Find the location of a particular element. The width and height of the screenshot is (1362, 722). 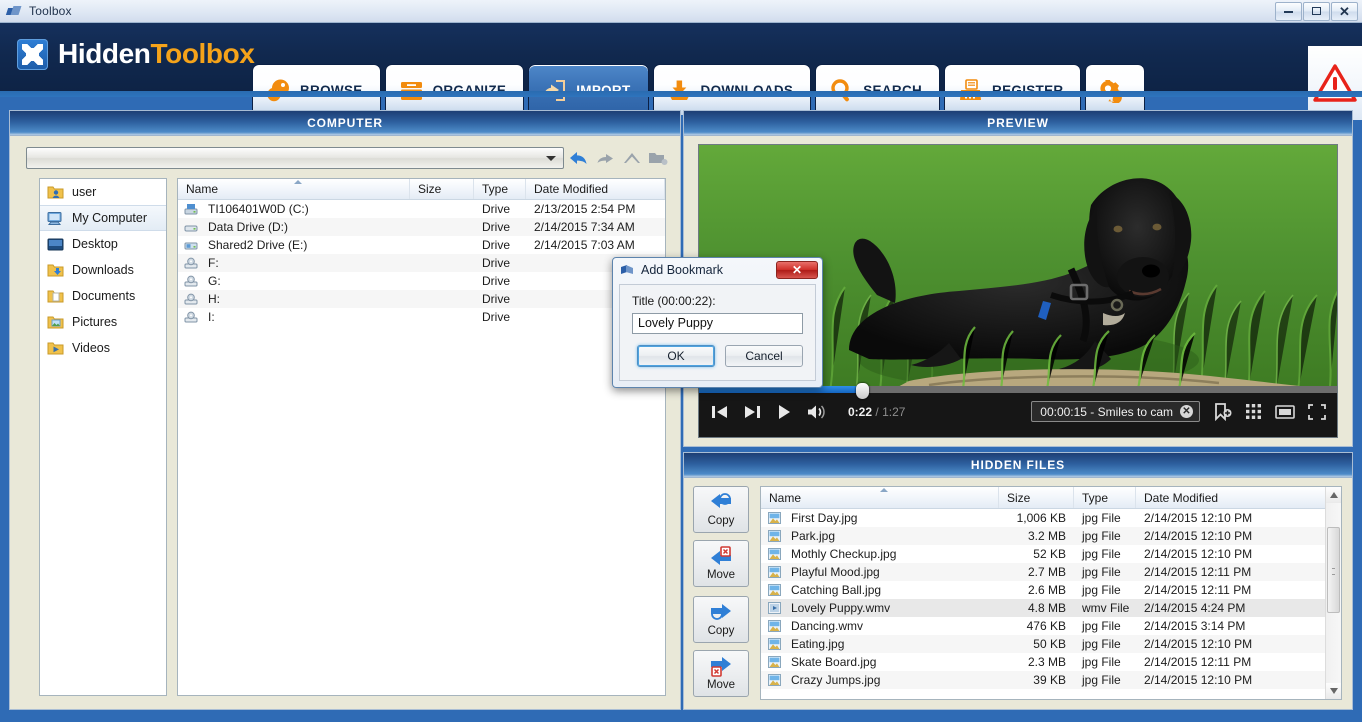

table-row: TI106401W0D (C:) Drive 2/13/2015 2:54 PM is located at coordinates (421, 209).